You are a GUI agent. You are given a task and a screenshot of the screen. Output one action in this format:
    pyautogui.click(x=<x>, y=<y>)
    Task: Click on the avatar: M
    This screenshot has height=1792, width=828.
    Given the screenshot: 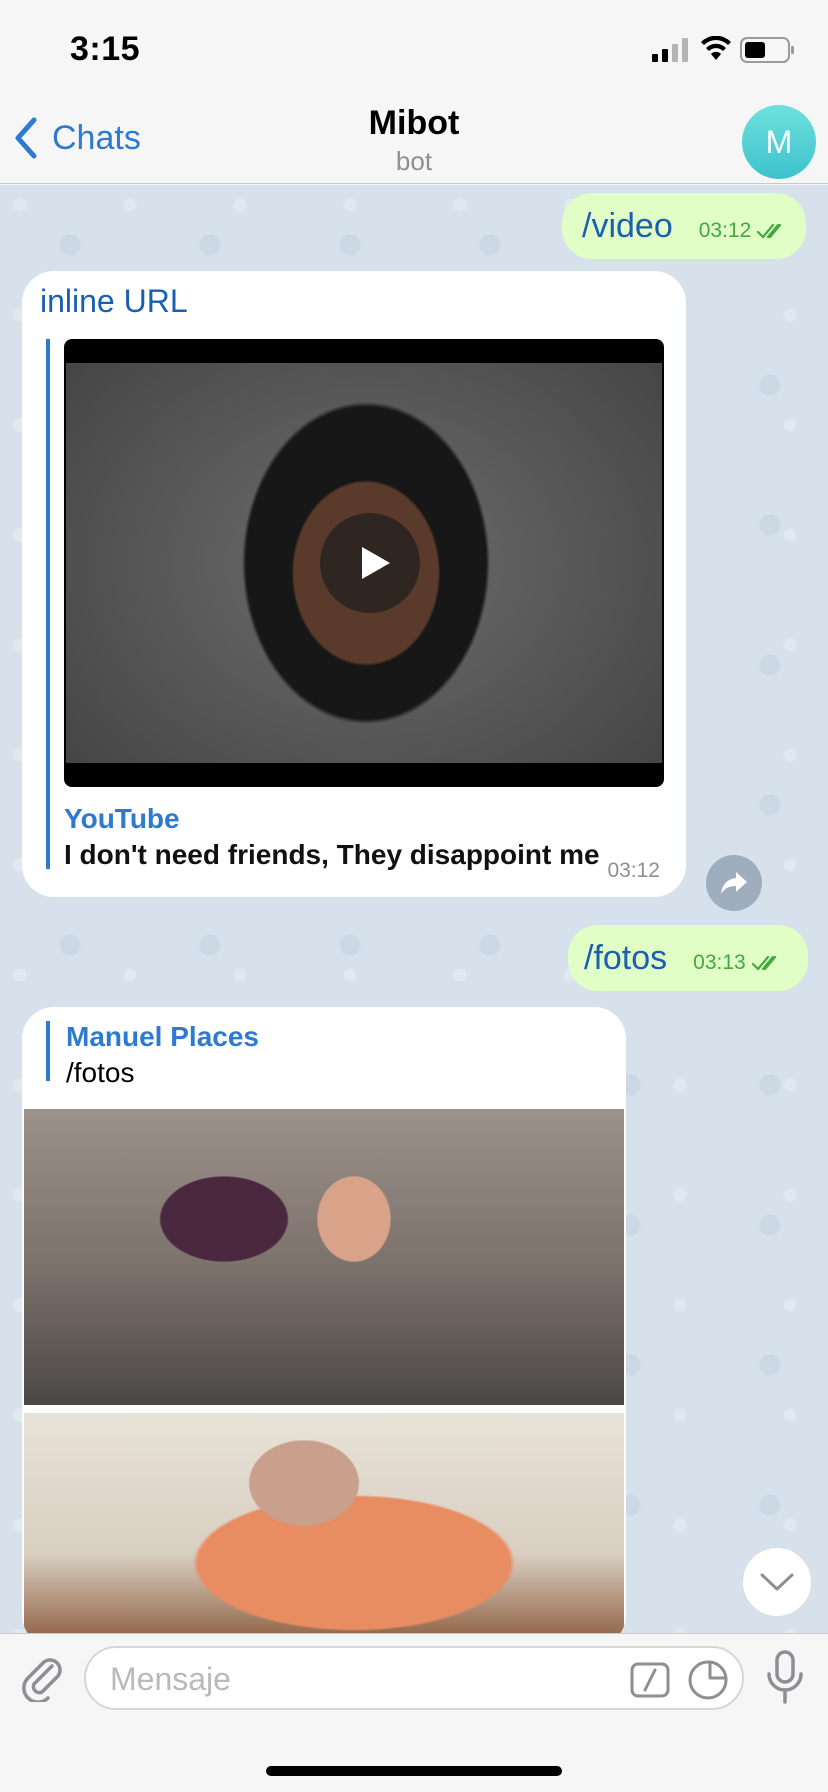 What is the action you would take?
    pyautogui.click(x=779, y=142)
    